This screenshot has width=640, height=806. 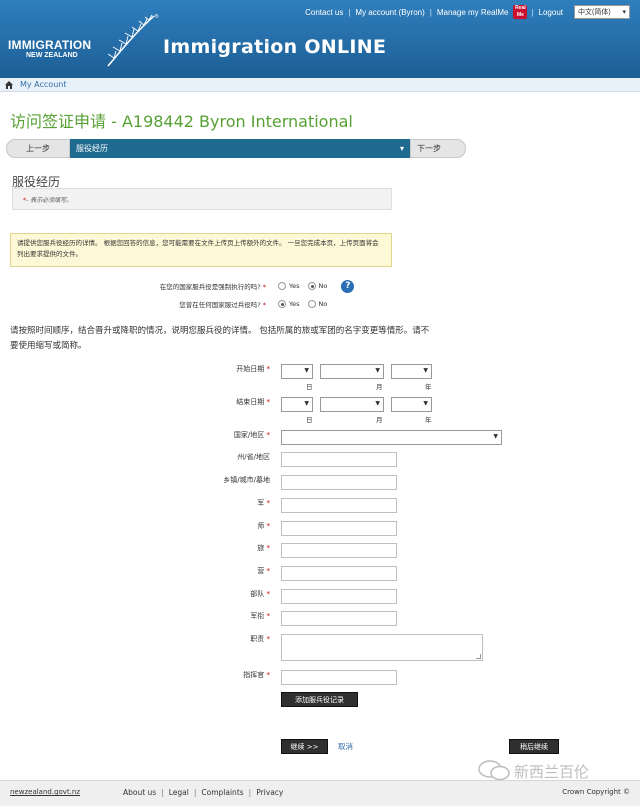 I want to click on contact-us-link: Contact us, so click(x=324, y=12).